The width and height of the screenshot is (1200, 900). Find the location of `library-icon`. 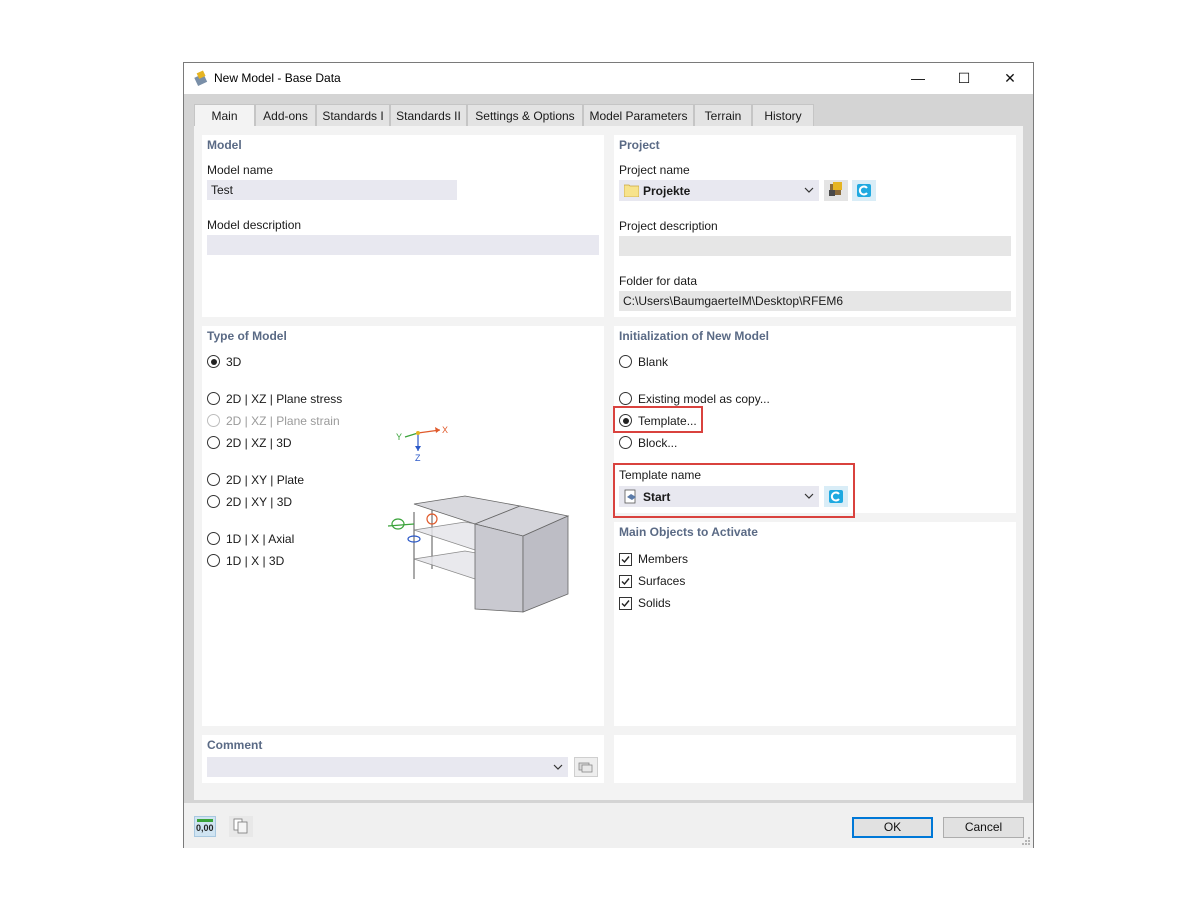

library-icon is located at coordinates (585, 767).